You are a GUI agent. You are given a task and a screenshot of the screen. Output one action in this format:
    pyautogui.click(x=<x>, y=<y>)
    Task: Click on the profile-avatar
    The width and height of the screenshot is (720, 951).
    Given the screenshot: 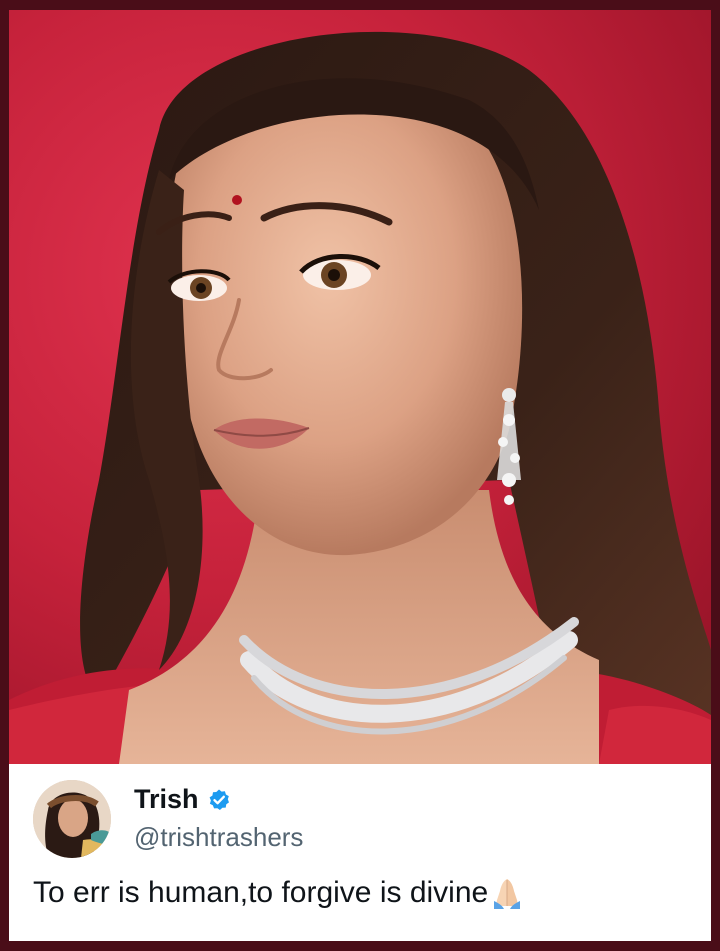 What is the action you would take?
    pyautogui.click(x=72, y=819)
    